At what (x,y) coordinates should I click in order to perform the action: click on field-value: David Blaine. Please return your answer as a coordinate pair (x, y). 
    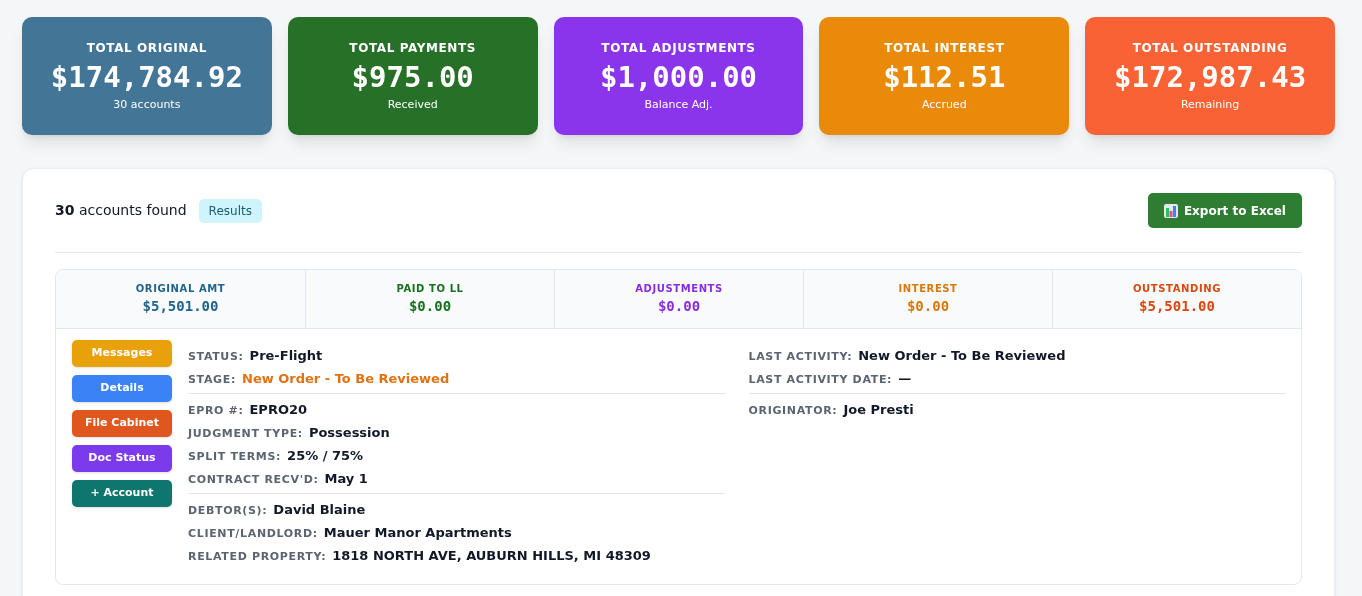
    Looking at the image, I should click on (319, 510).